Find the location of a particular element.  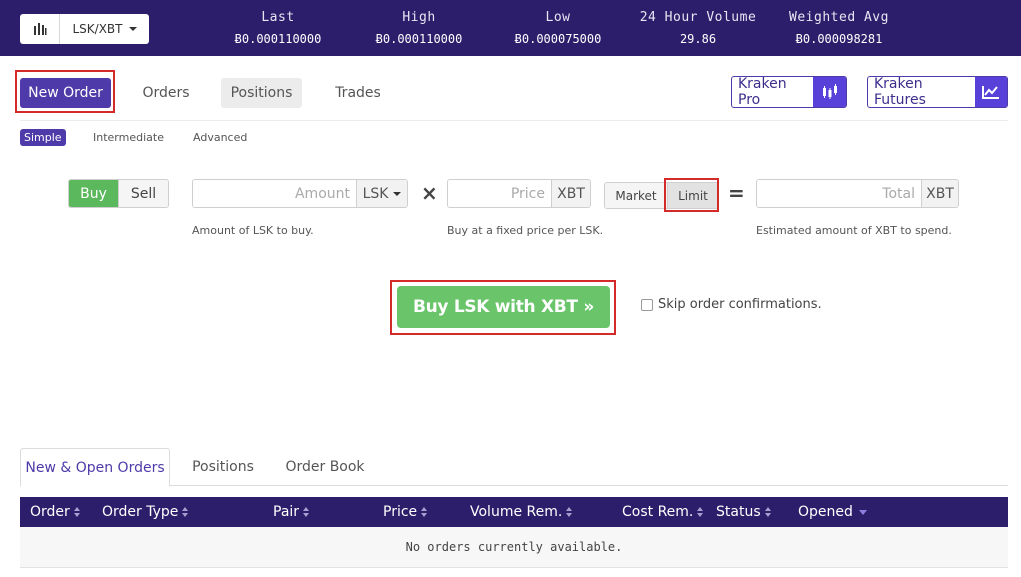

stat-value: 29.86 is located at coordinates (698, 39).